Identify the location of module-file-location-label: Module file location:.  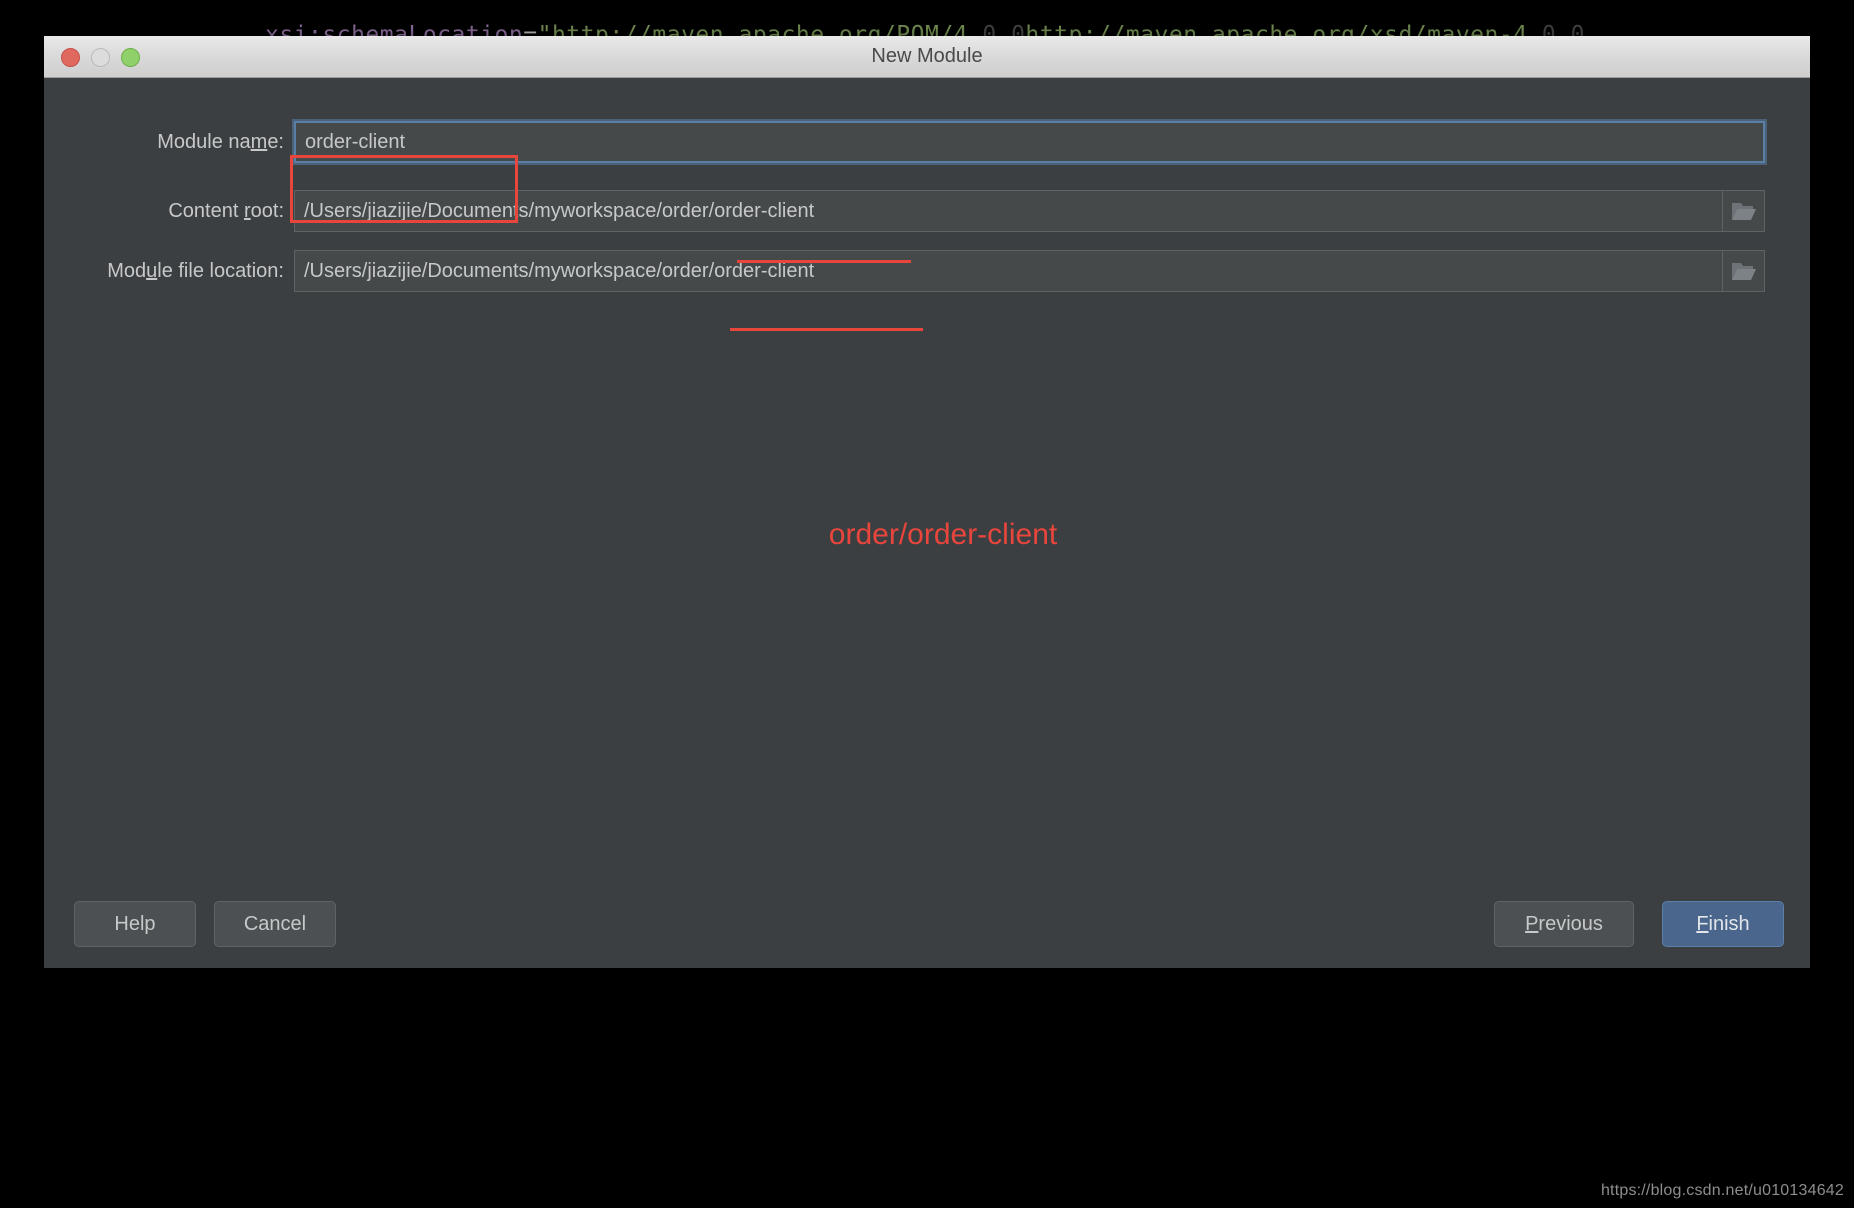
(169, 271).